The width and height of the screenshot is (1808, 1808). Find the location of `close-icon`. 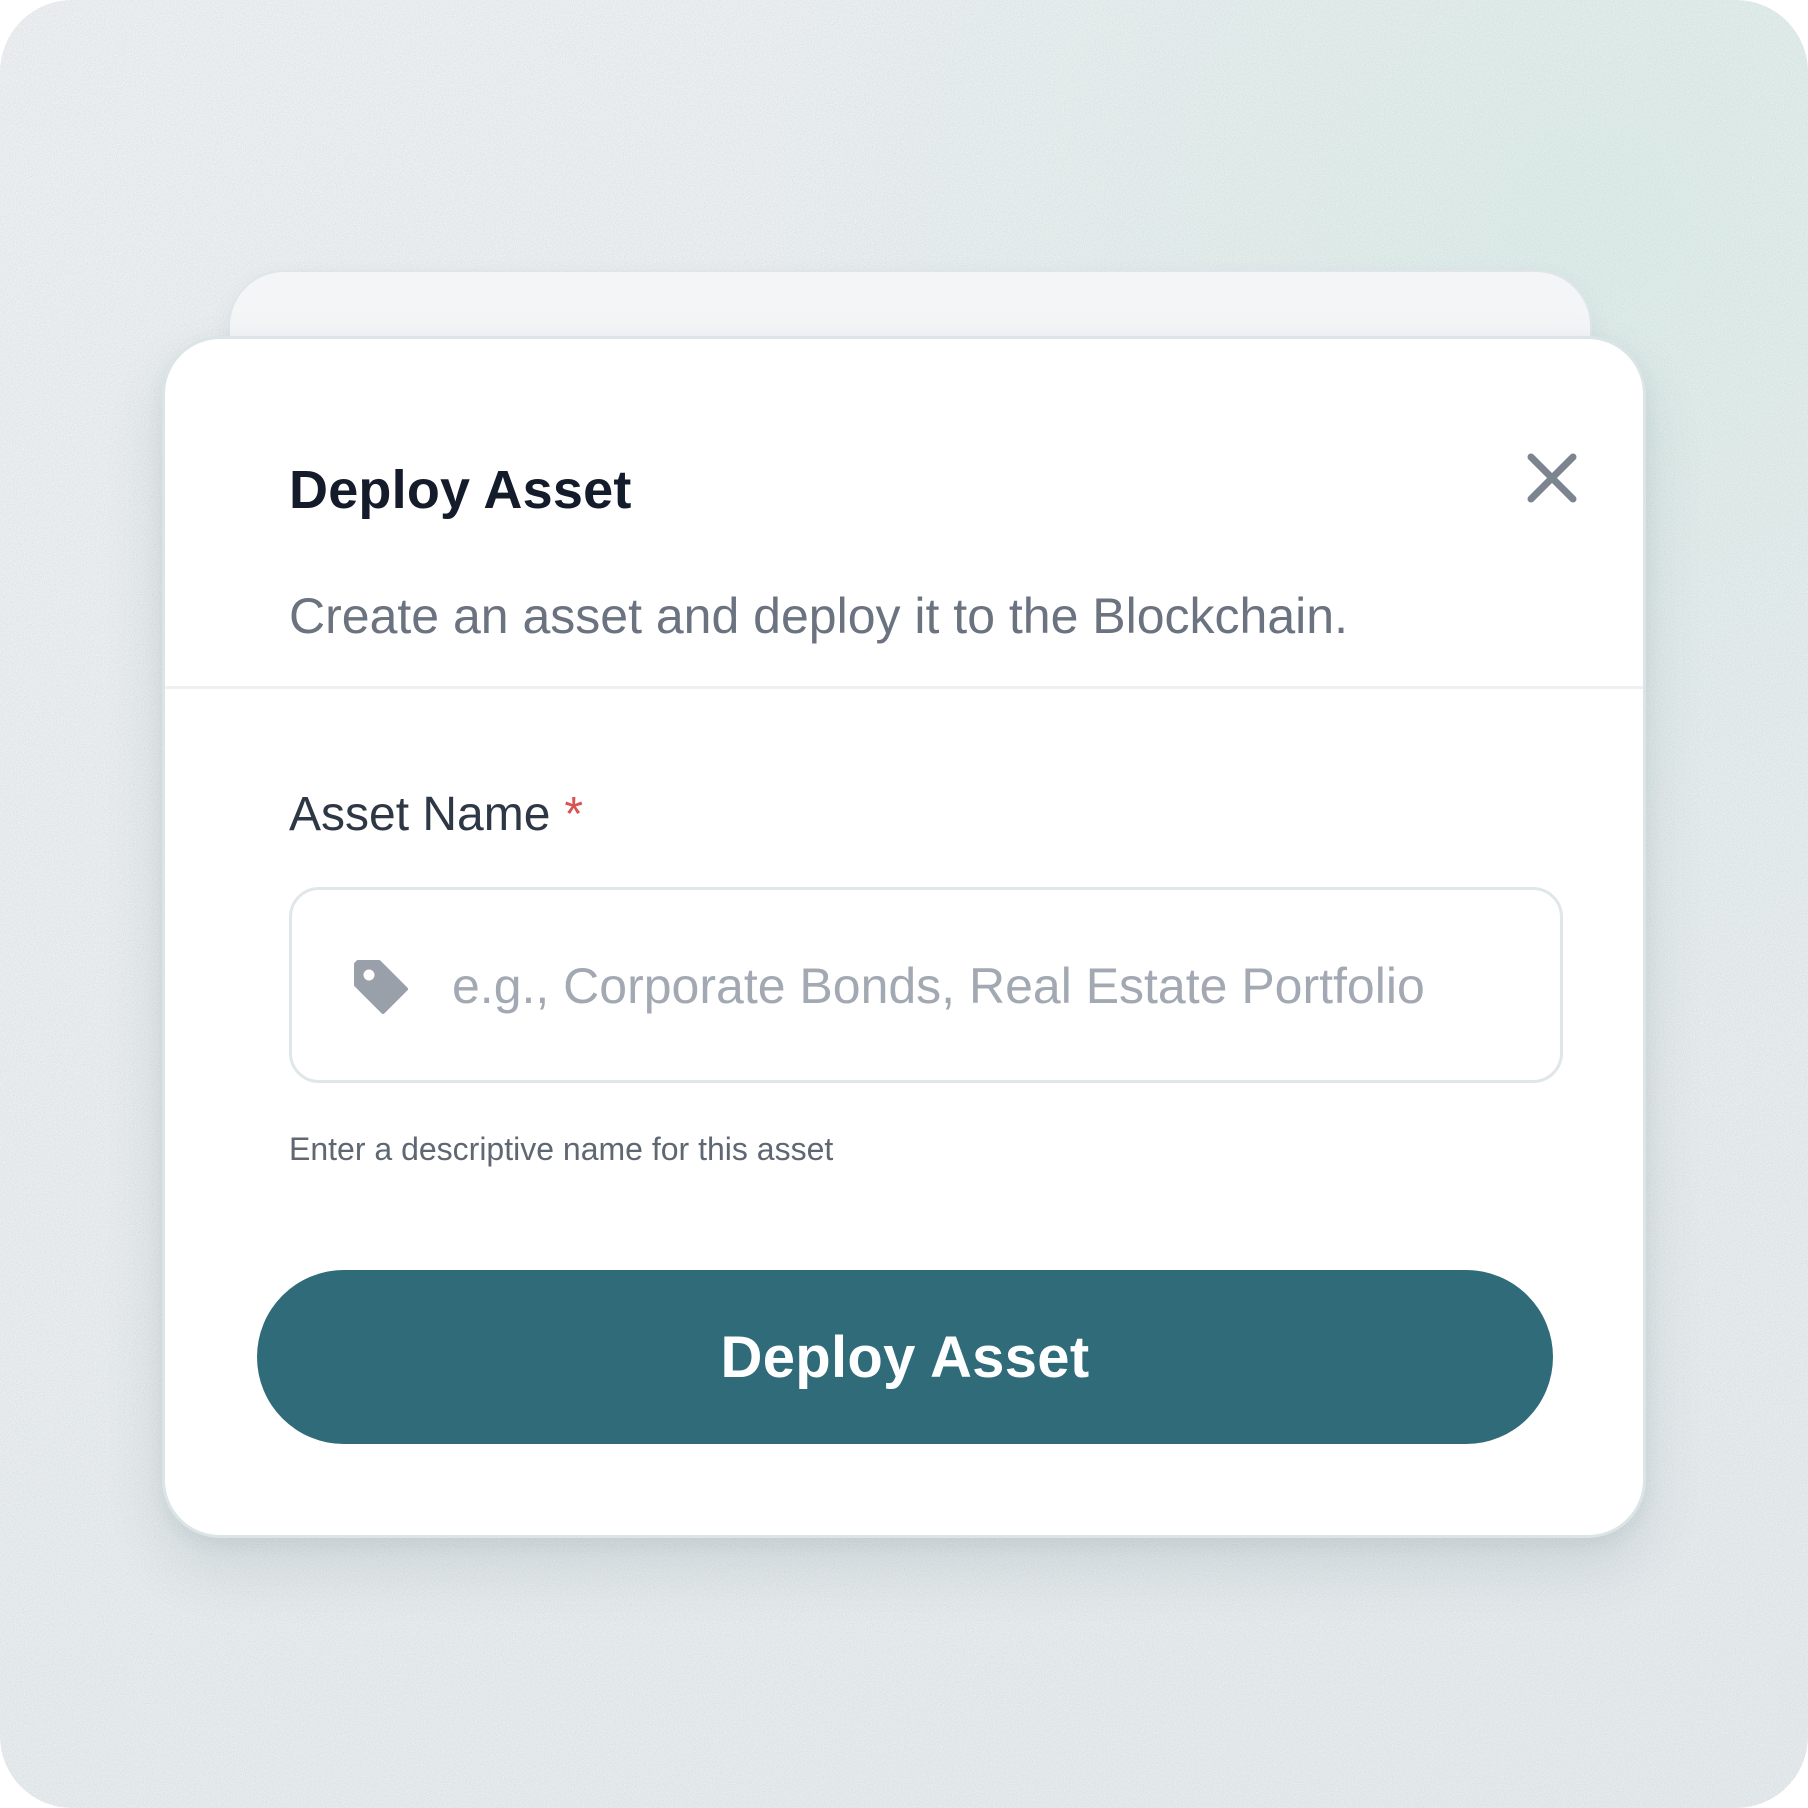

close-icon is located at coordinates (1552, 478).